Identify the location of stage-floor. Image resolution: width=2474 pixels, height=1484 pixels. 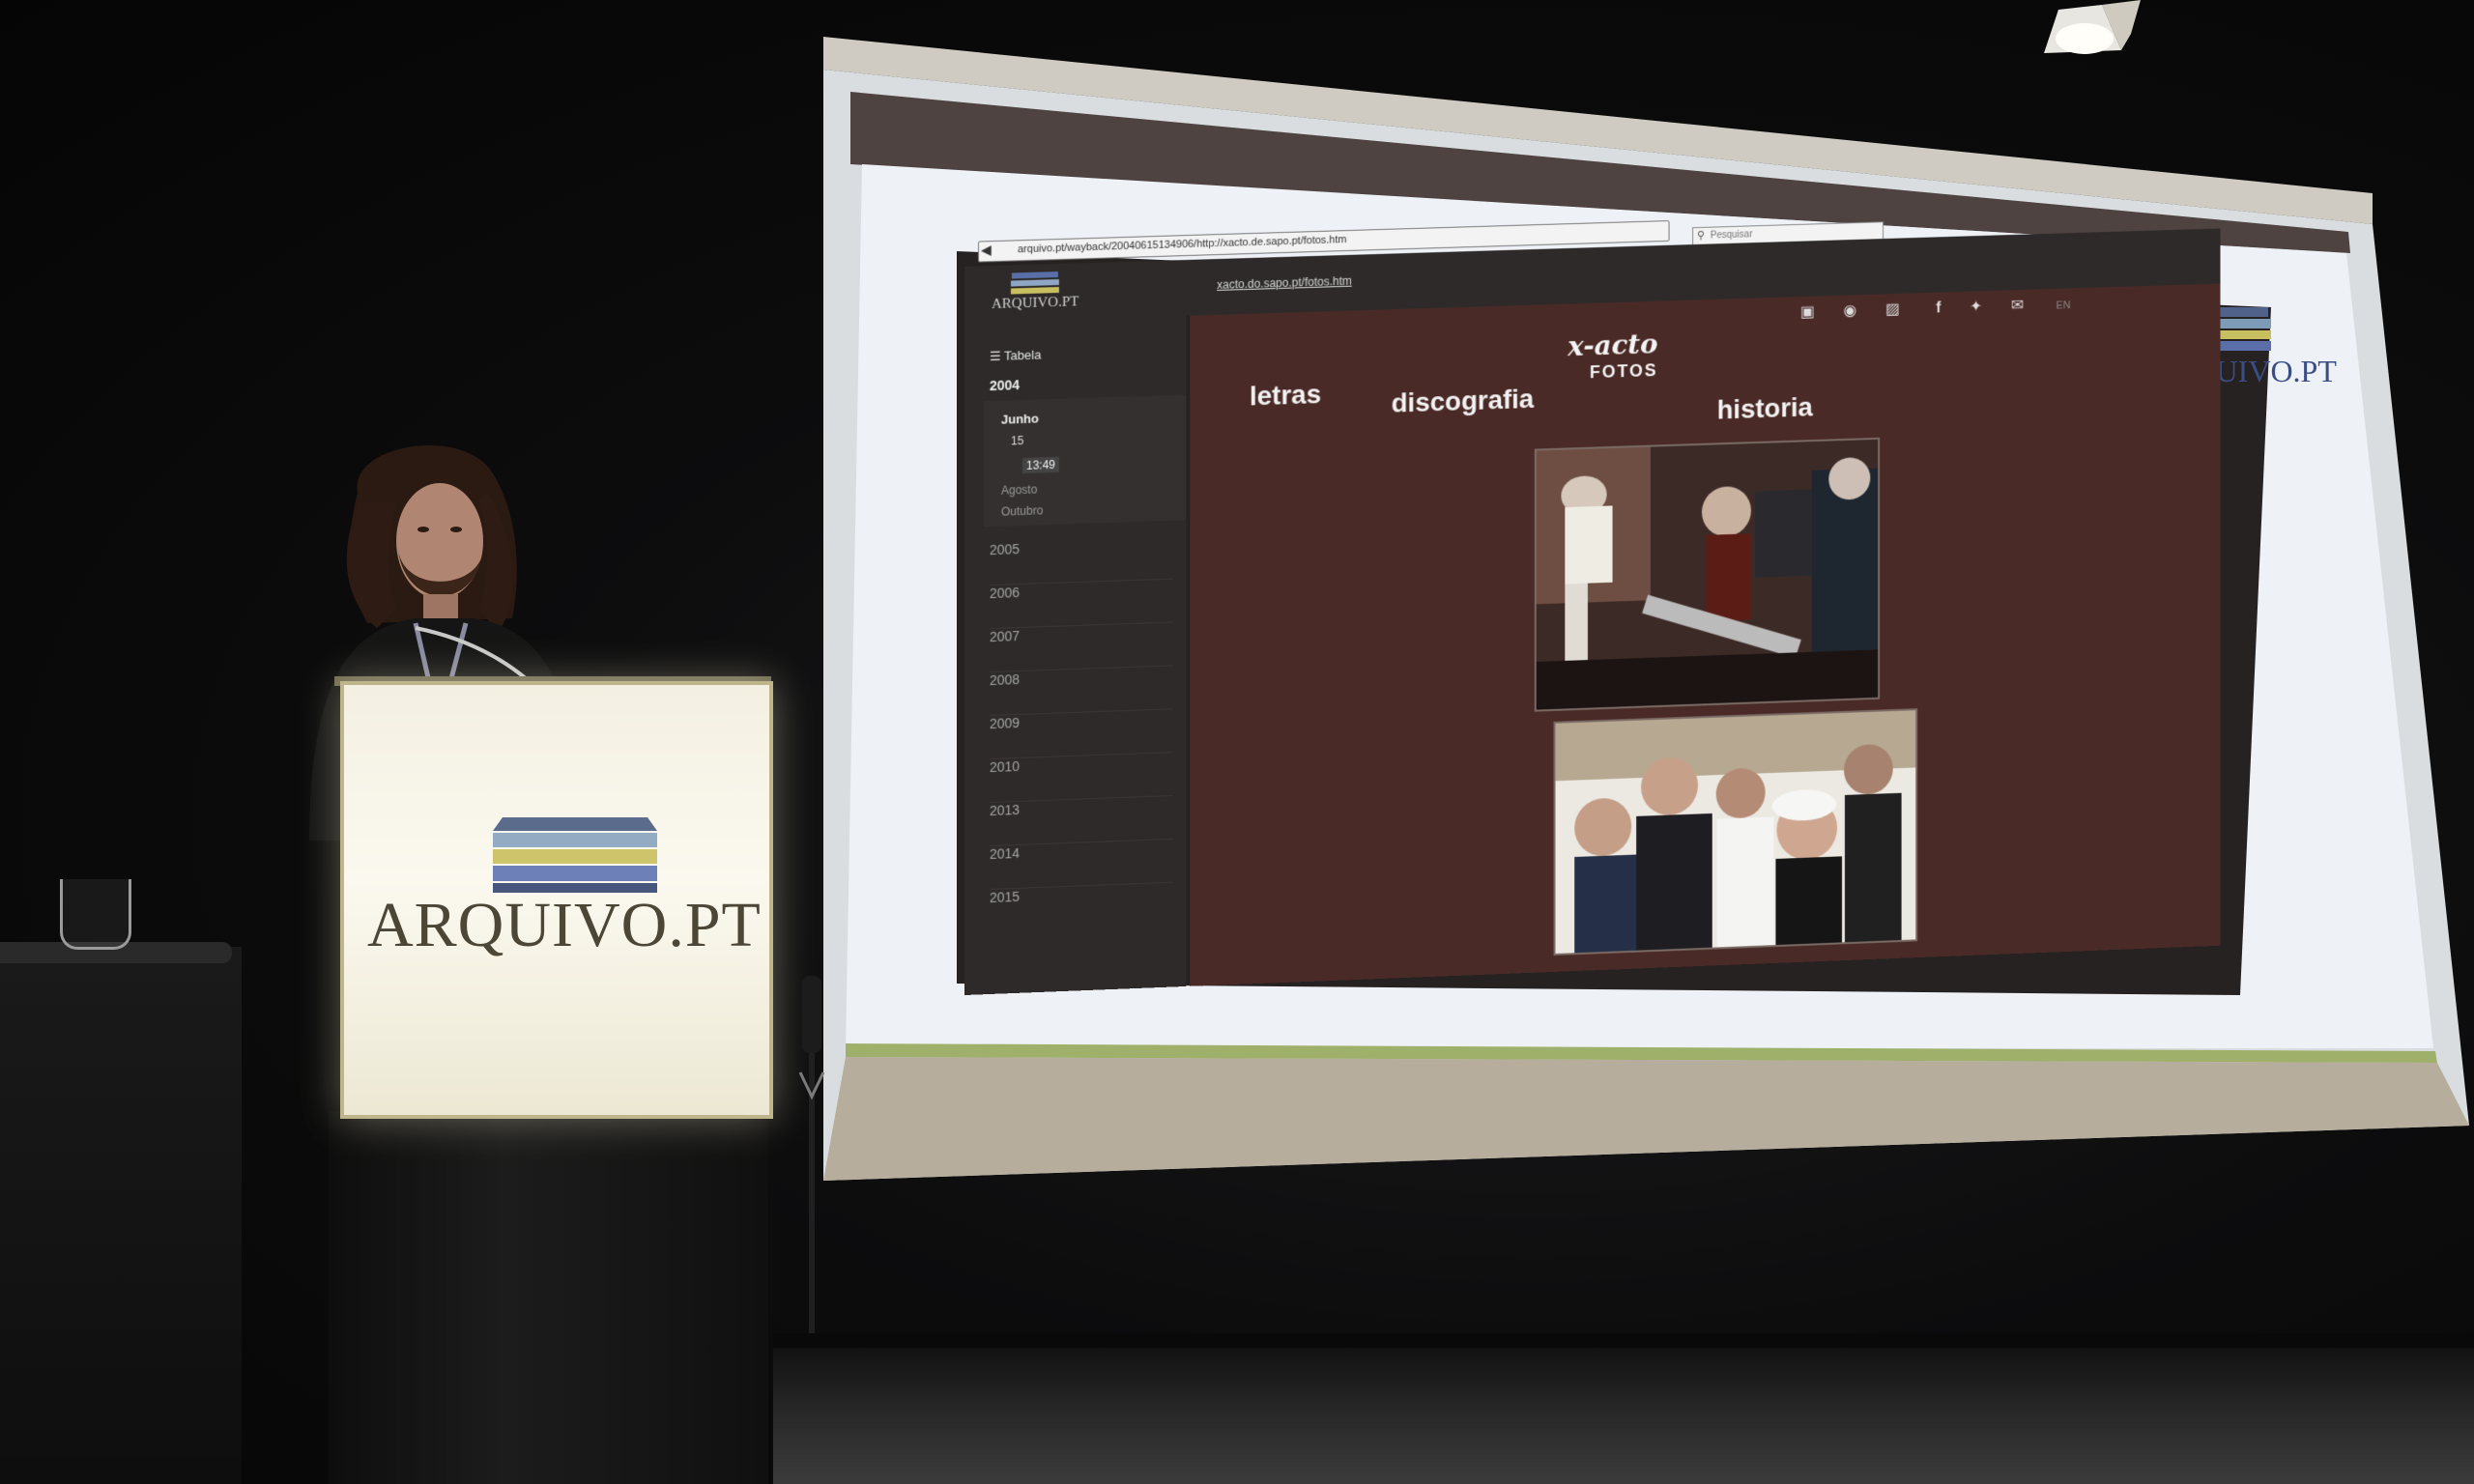
(1624, 1416).